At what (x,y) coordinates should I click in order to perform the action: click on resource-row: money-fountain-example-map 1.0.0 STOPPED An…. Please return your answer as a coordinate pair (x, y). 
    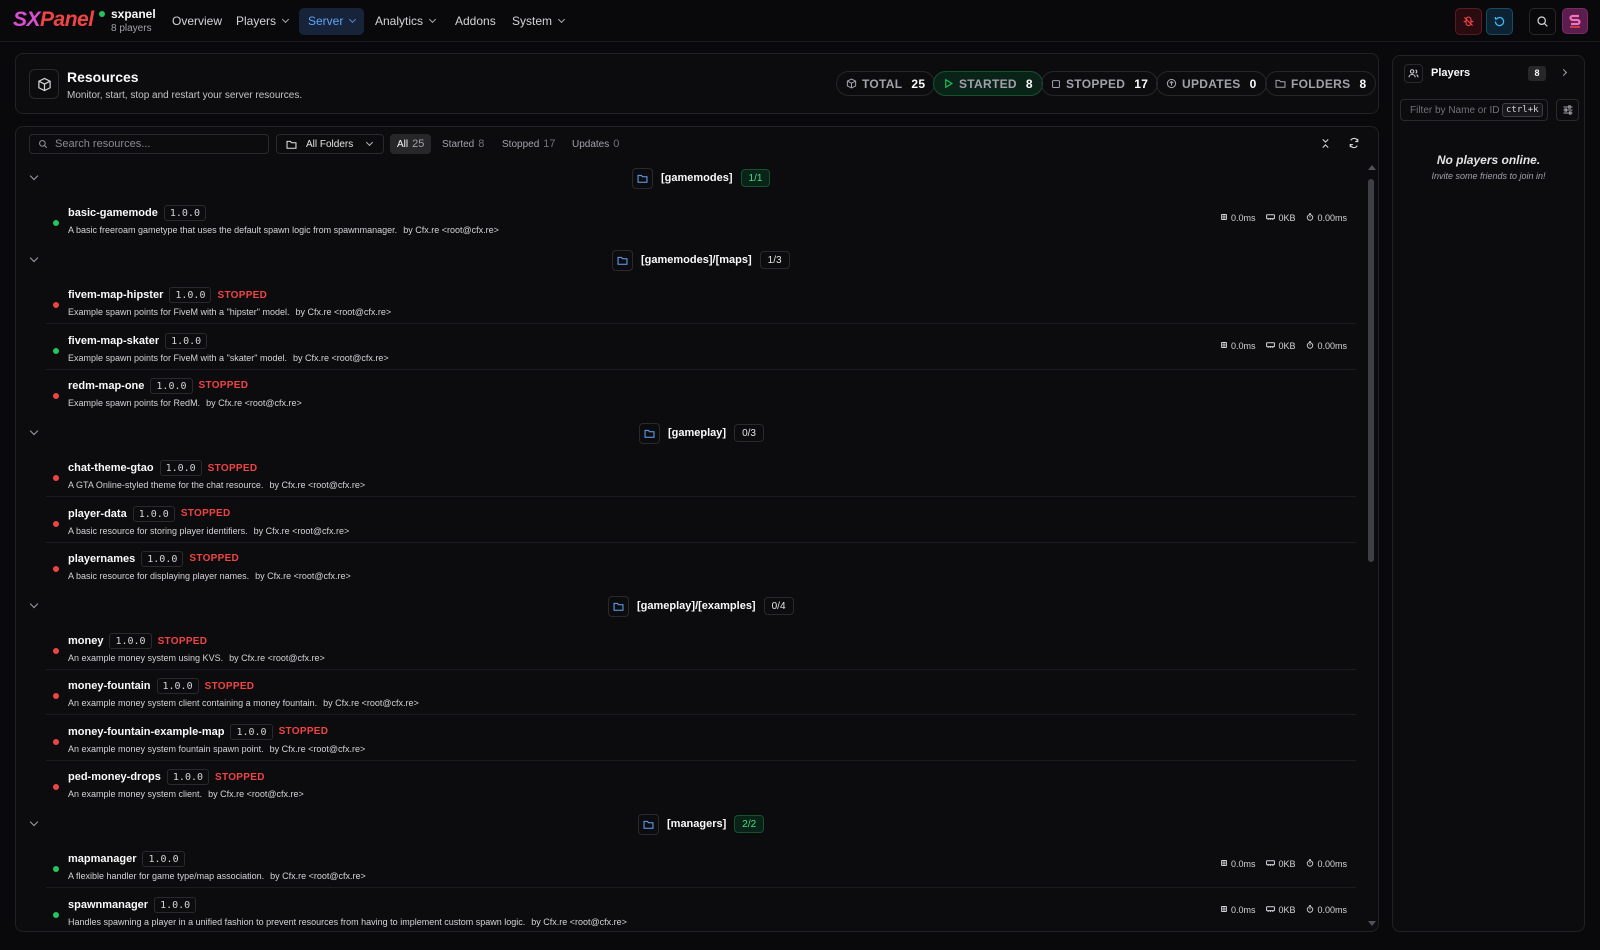
    Looking at the image, I should click on (701, 738).